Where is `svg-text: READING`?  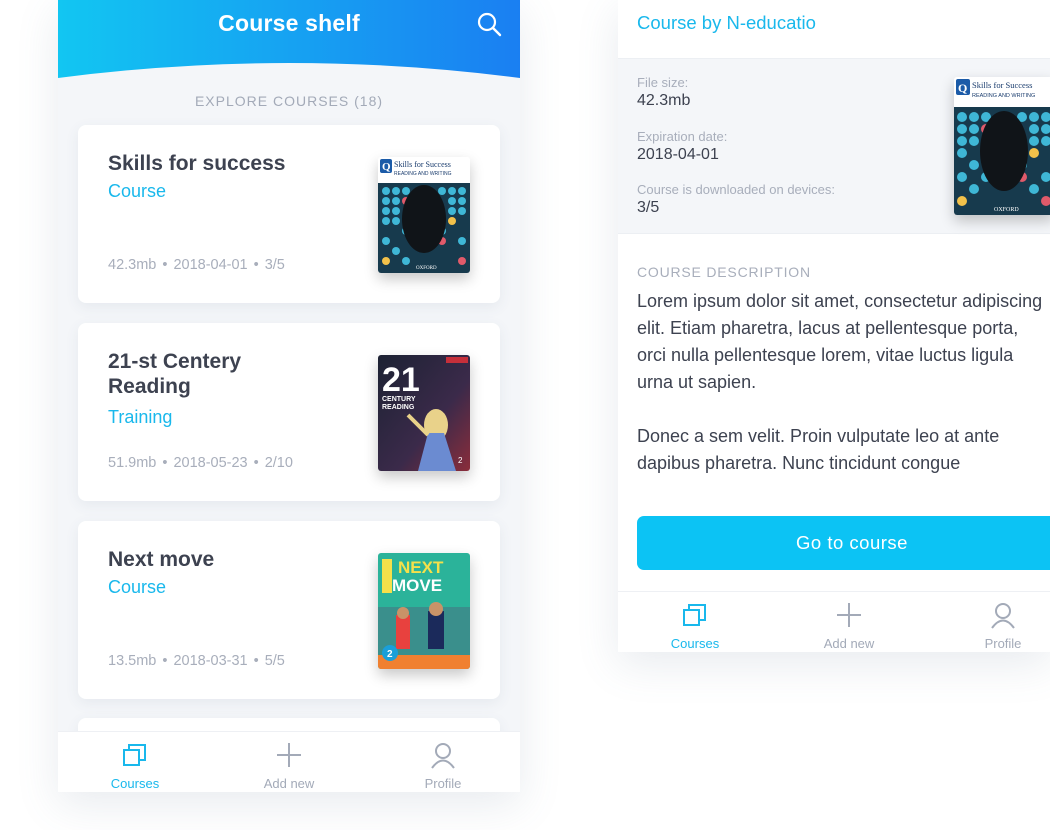 svg-text: READING is located at coordinates (398, 407).